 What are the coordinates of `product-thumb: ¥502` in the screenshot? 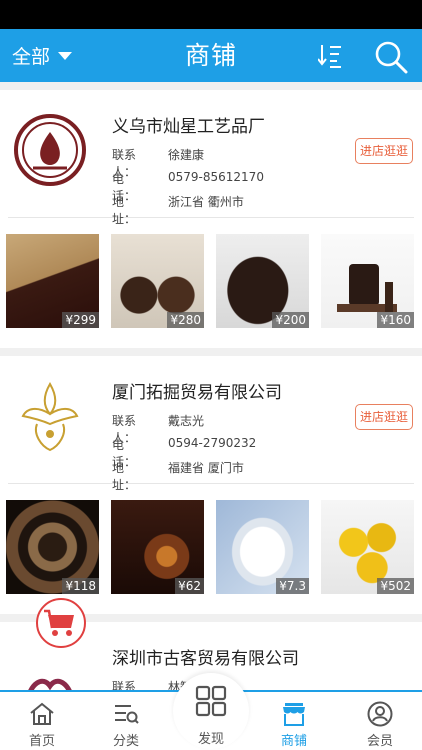 It's located at (367, 547).